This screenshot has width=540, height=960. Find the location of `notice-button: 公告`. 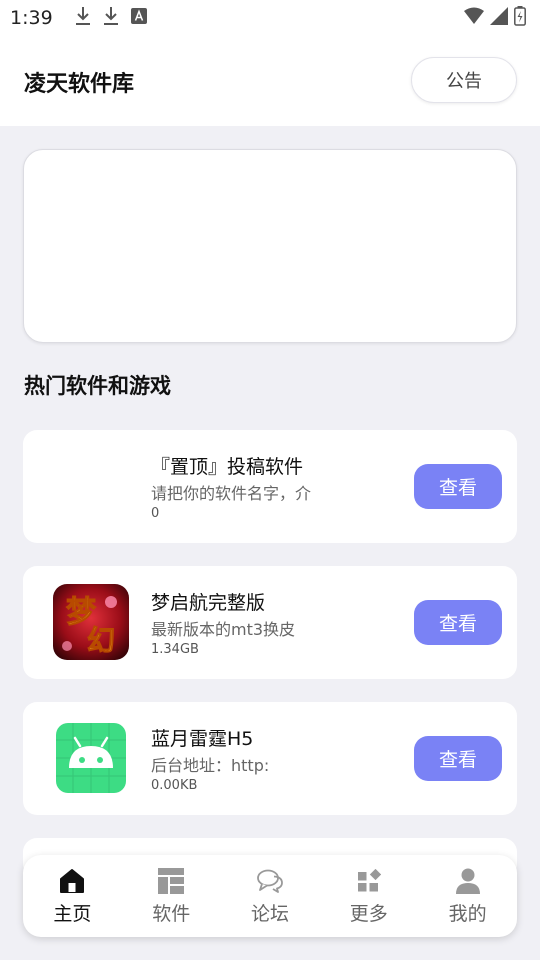

notice-button: 公告 is located at coordinates (464, 80).